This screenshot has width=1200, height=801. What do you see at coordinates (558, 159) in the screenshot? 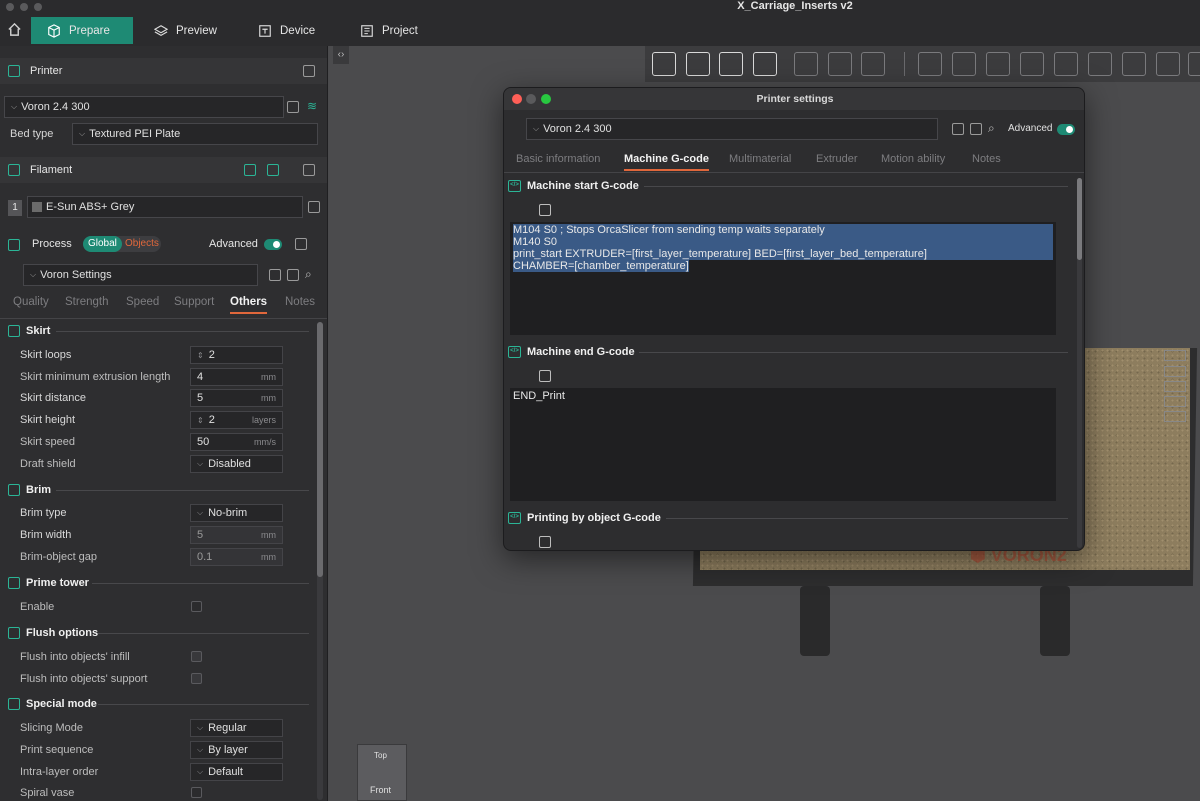
I see `tab-basic-information: Basic information` at bounding box center [558, 159].